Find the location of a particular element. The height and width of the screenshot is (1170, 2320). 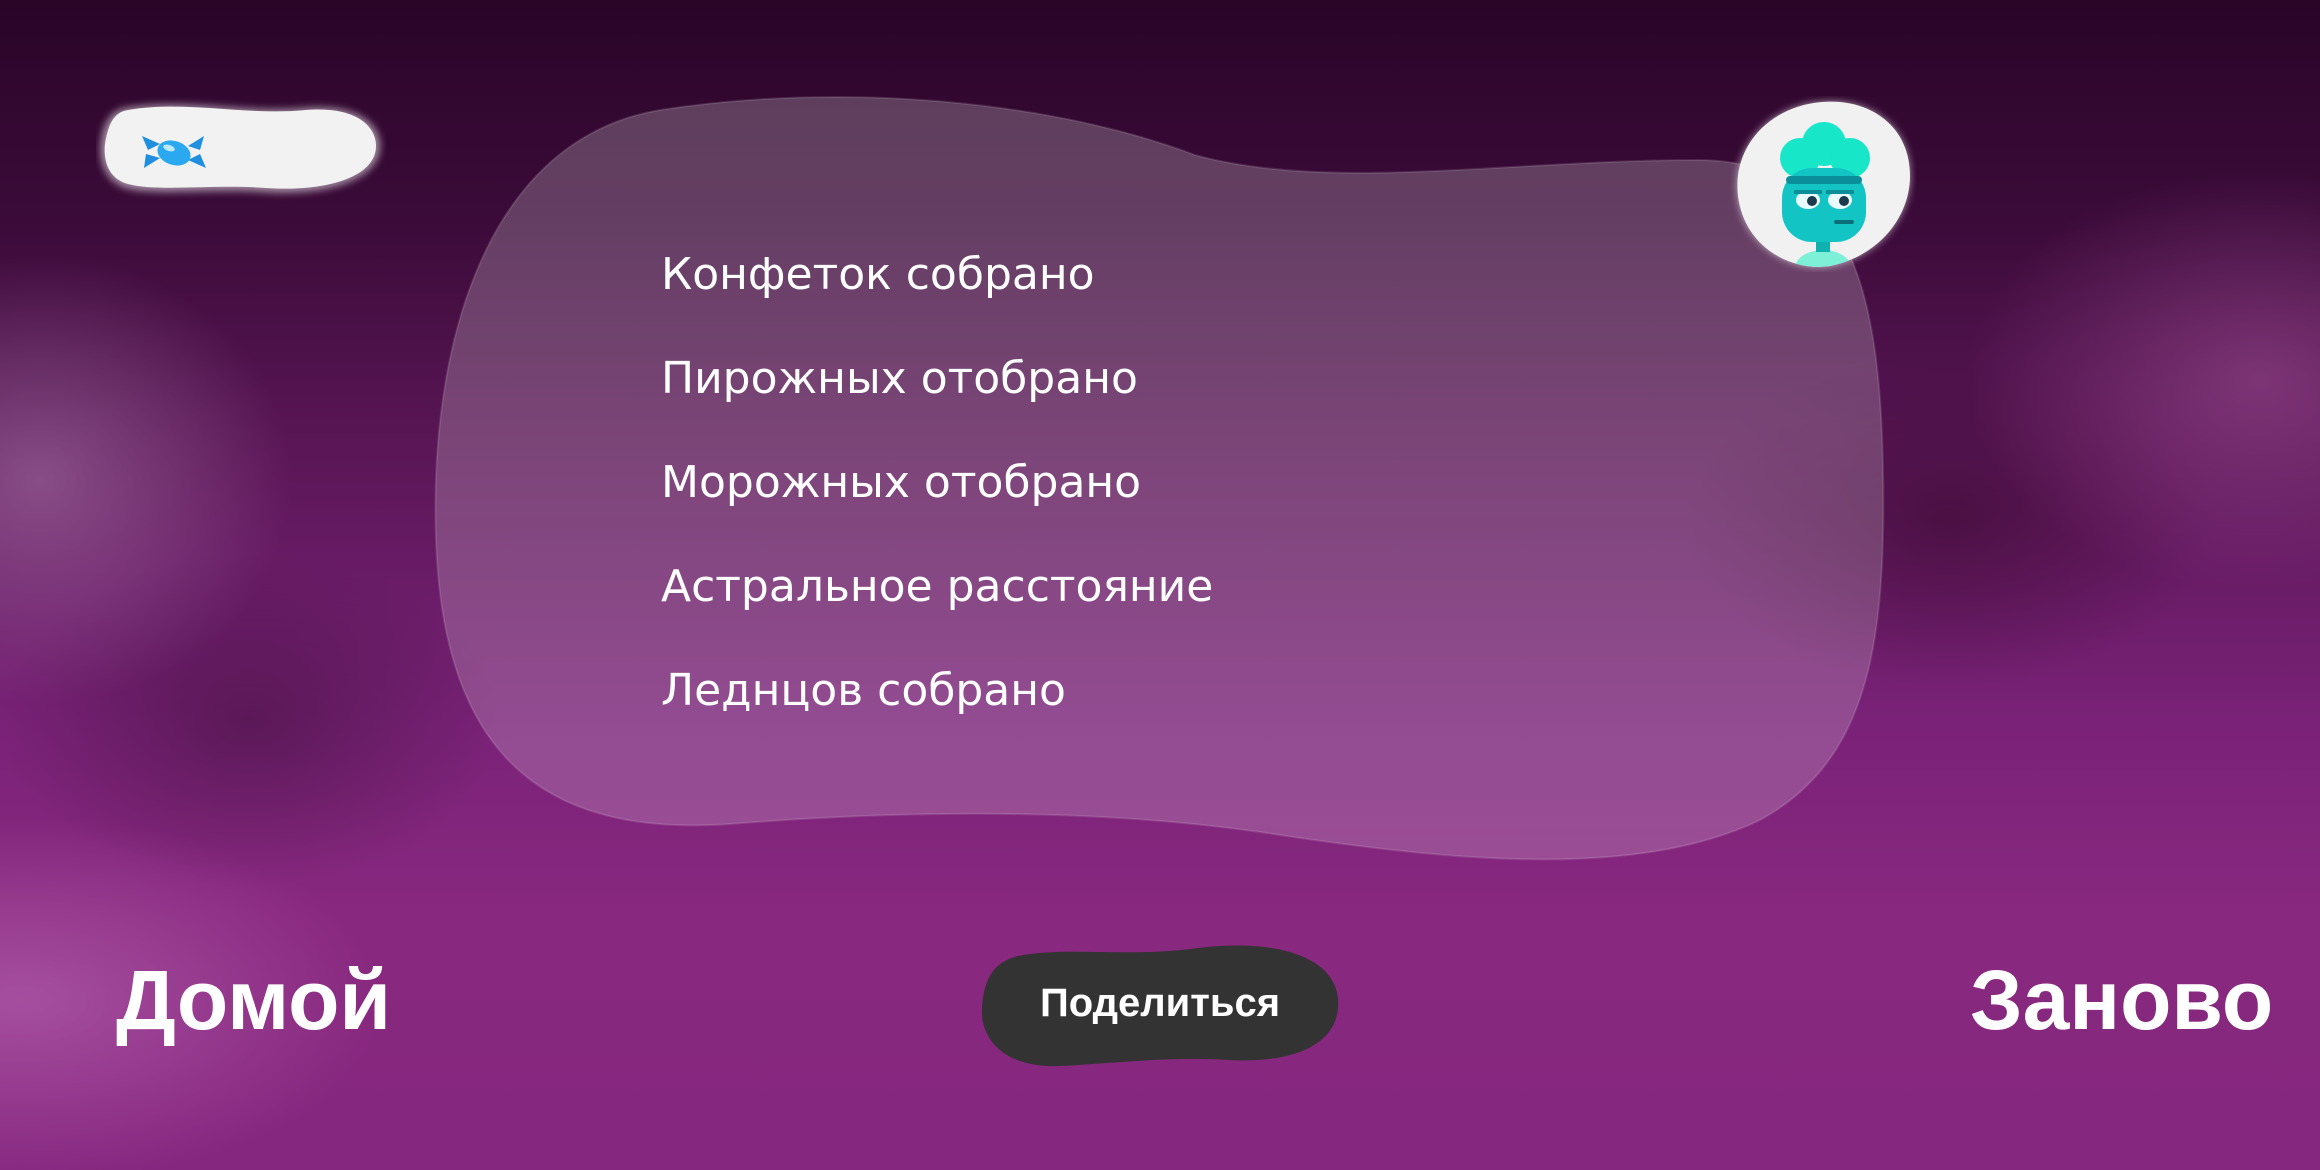

stat-lollipops-collected: Леднцов собрано is located at coordinates (937, 708).